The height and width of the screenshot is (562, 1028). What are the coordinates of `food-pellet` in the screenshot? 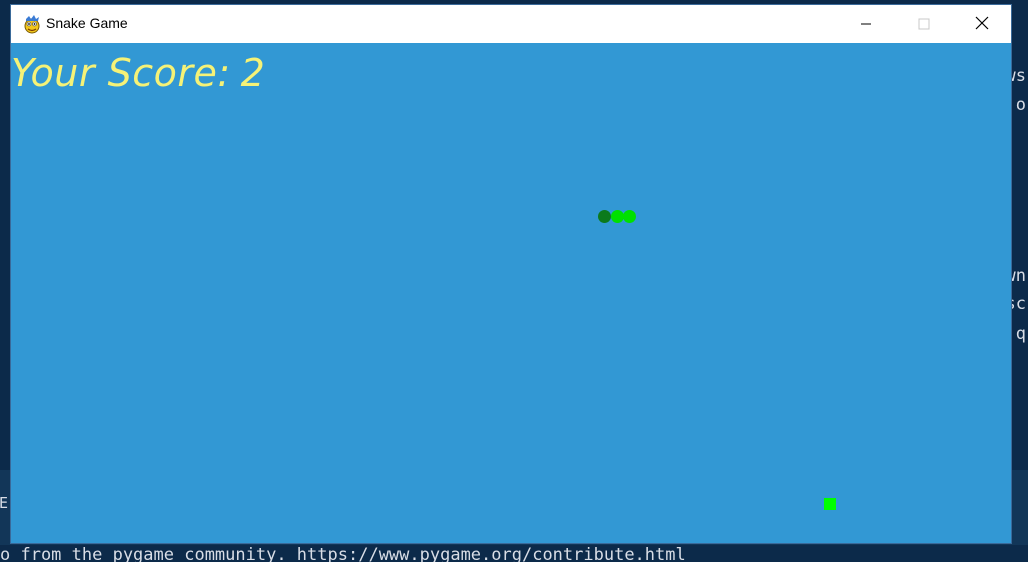 It's located at (830, 504).